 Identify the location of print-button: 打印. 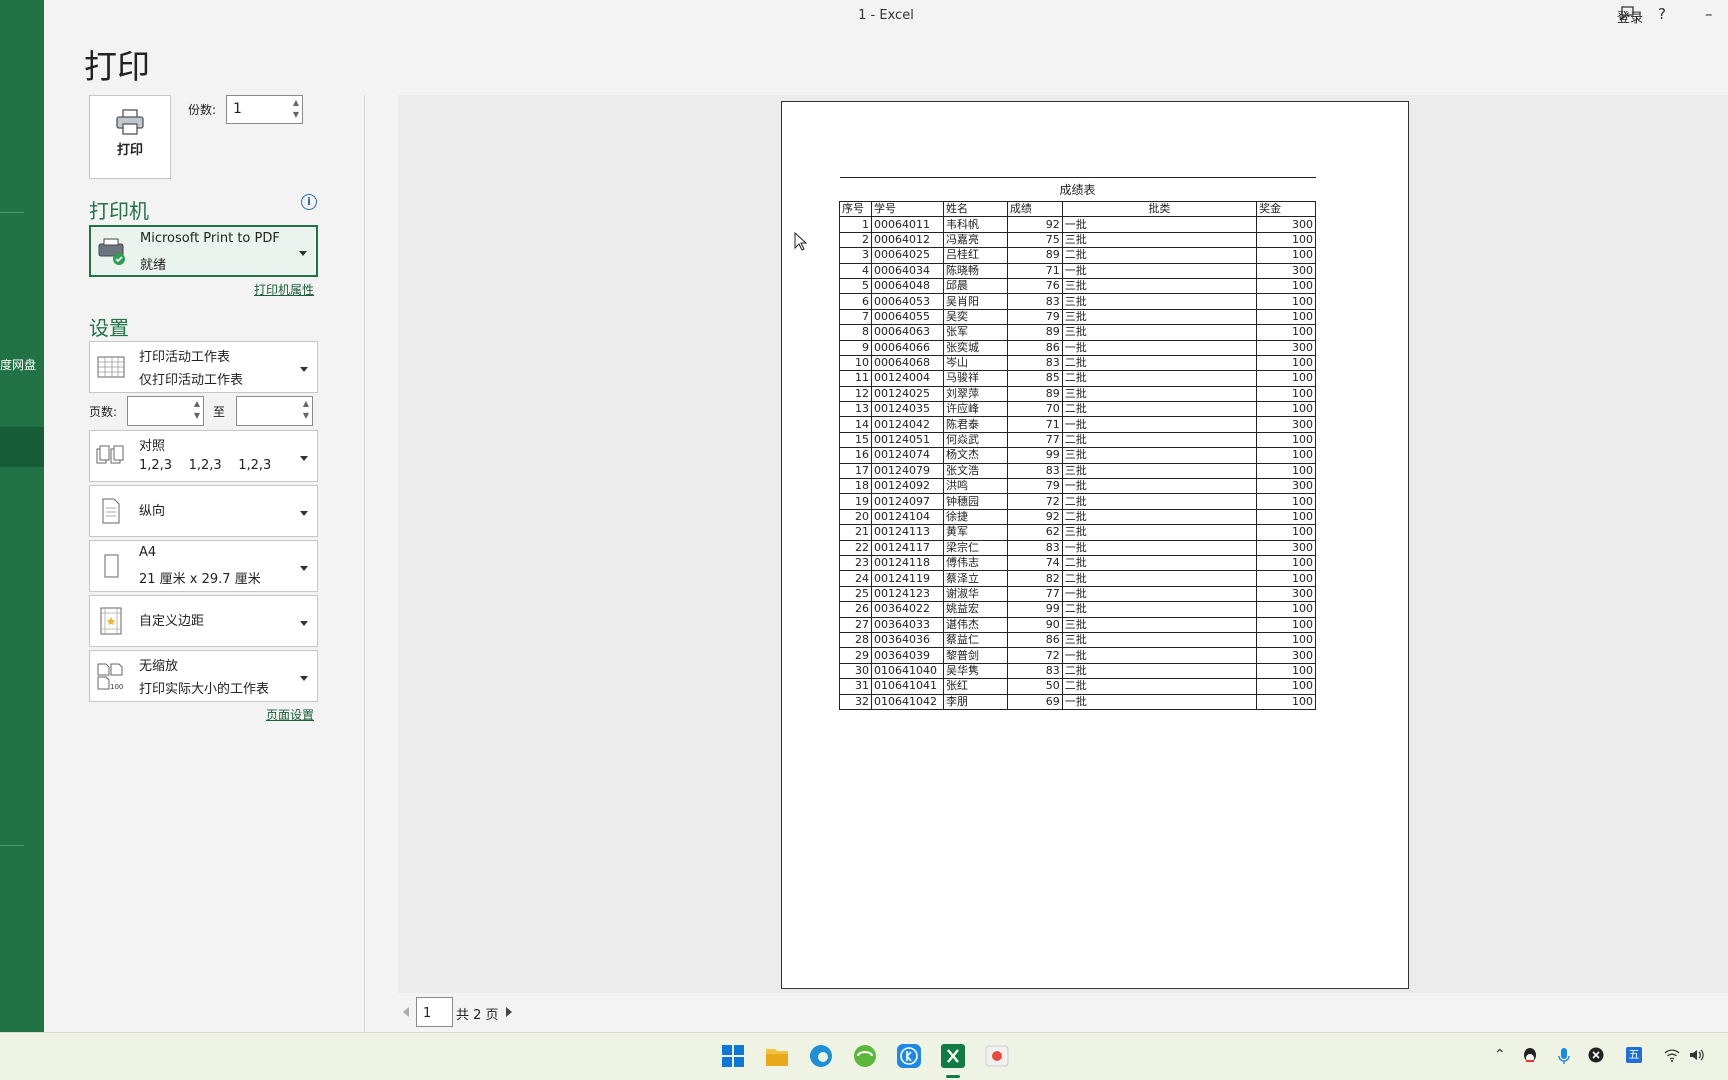
(130, 137).